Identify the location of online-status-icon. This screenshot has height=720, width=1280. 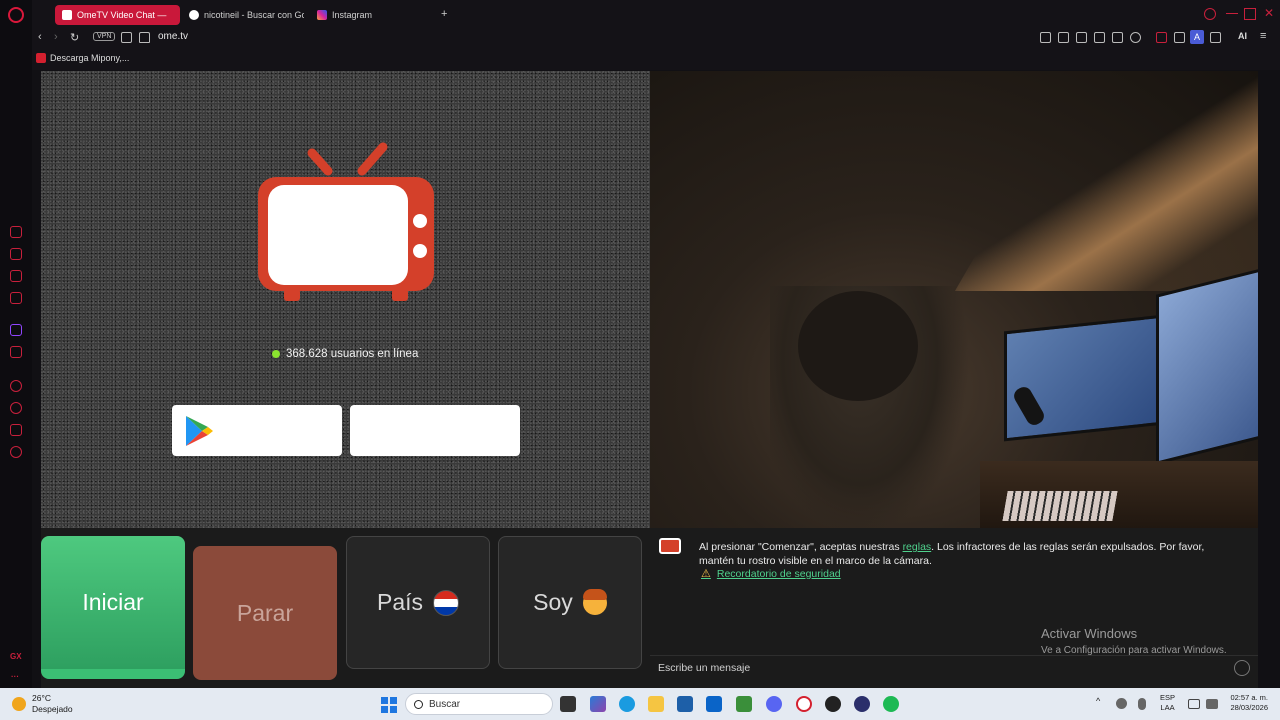
(276, 354).